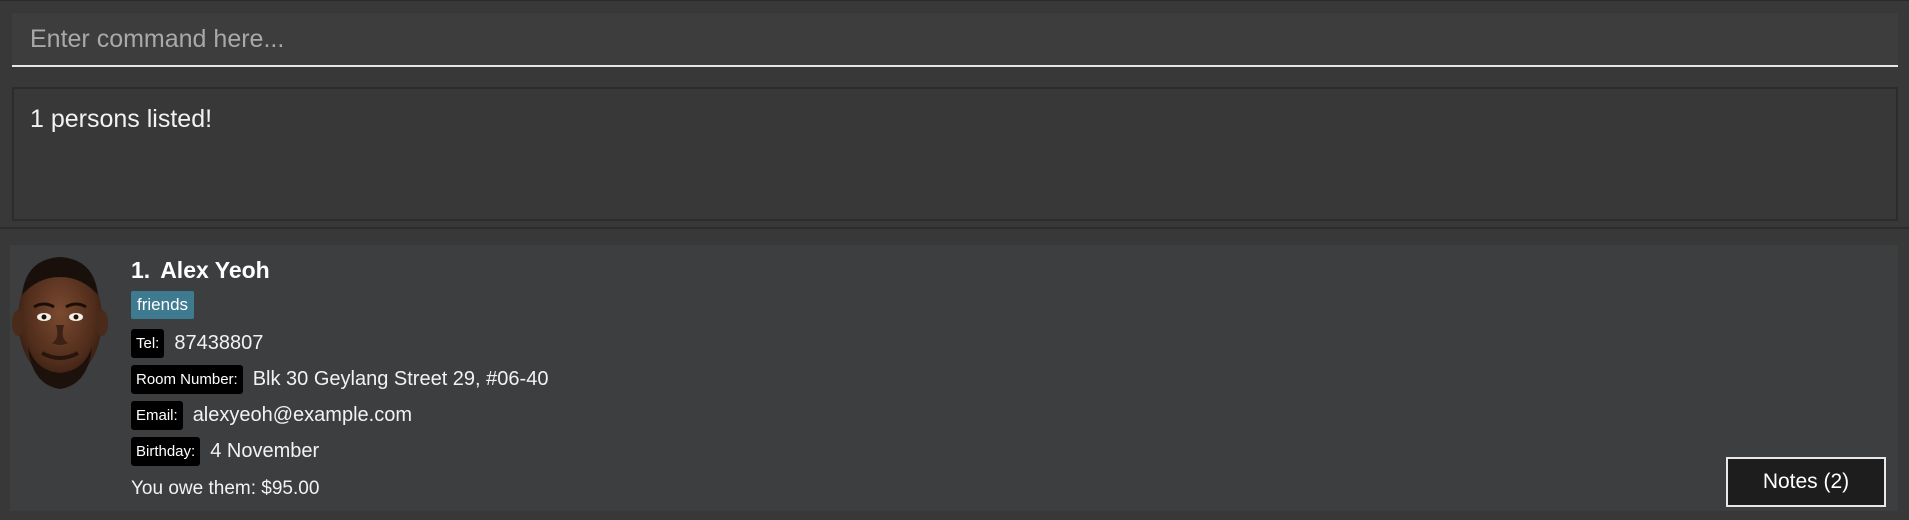 This screenshot has width=1909, height=520. What do you see at coordinates (219, 342) in the screenshot?
I see `tel-value: 87438807` at bounding box center [219, 342].